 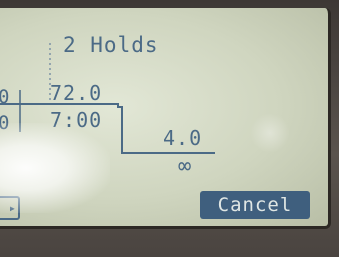 What do you see at coordinates (185, 166) in the screenshot?
I see `step2-infinite-time: ∞` at bounding box center [185, 166].